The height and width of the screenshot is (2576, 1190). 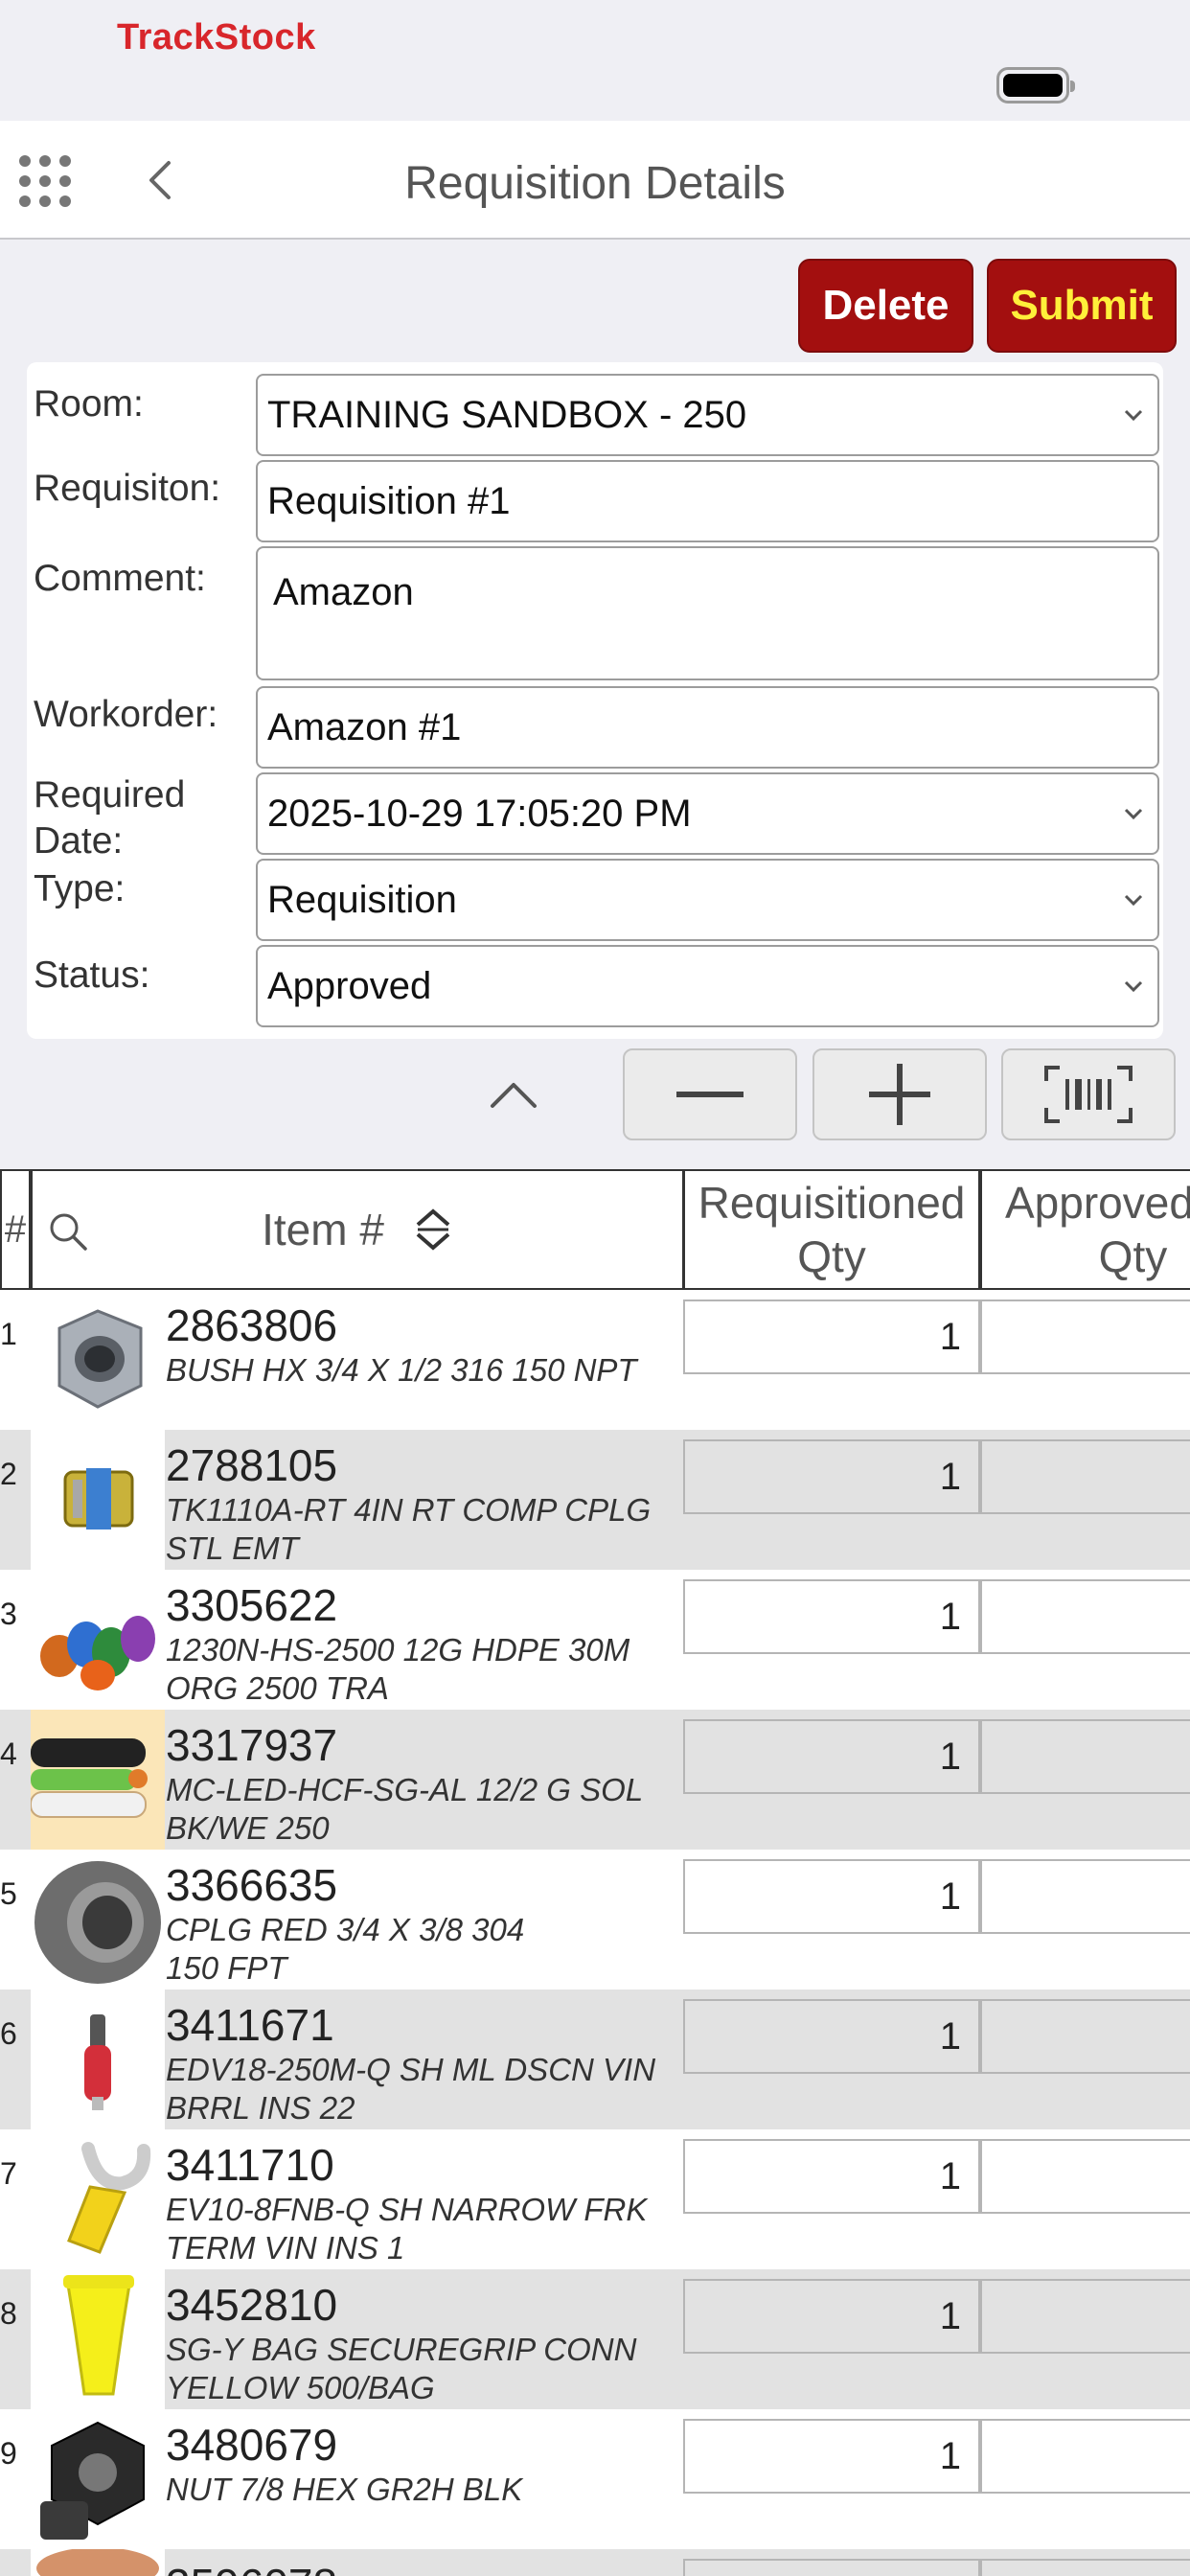 I want to click on item-code: 3305622, so click(x=252, y=1605).